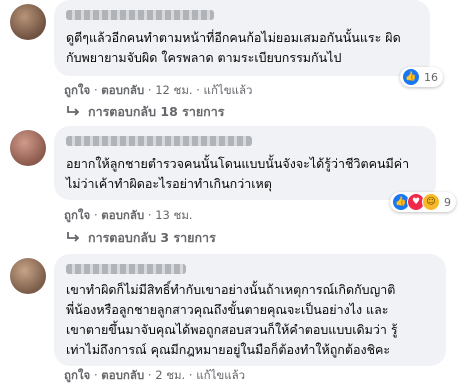  I want to click on replies-count-label: การตอบกลับ 3 รายการ, so click(152, 237).